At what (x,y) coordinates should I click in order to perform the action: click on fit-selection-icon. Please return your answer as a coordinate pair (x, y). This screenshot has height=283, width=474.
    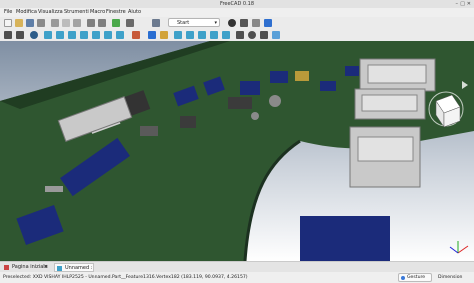
    Looking at the image, I should click on (20, 35).